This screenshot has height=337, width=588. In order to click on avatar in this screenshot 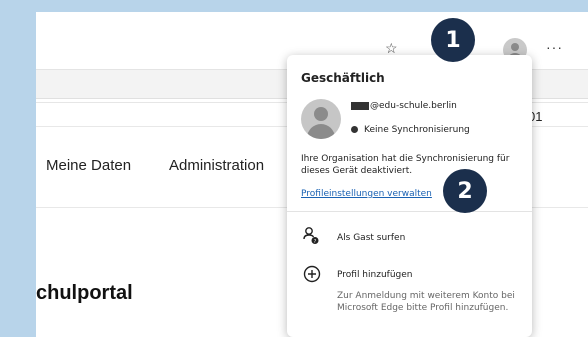, I will do `click(321, 119)`.